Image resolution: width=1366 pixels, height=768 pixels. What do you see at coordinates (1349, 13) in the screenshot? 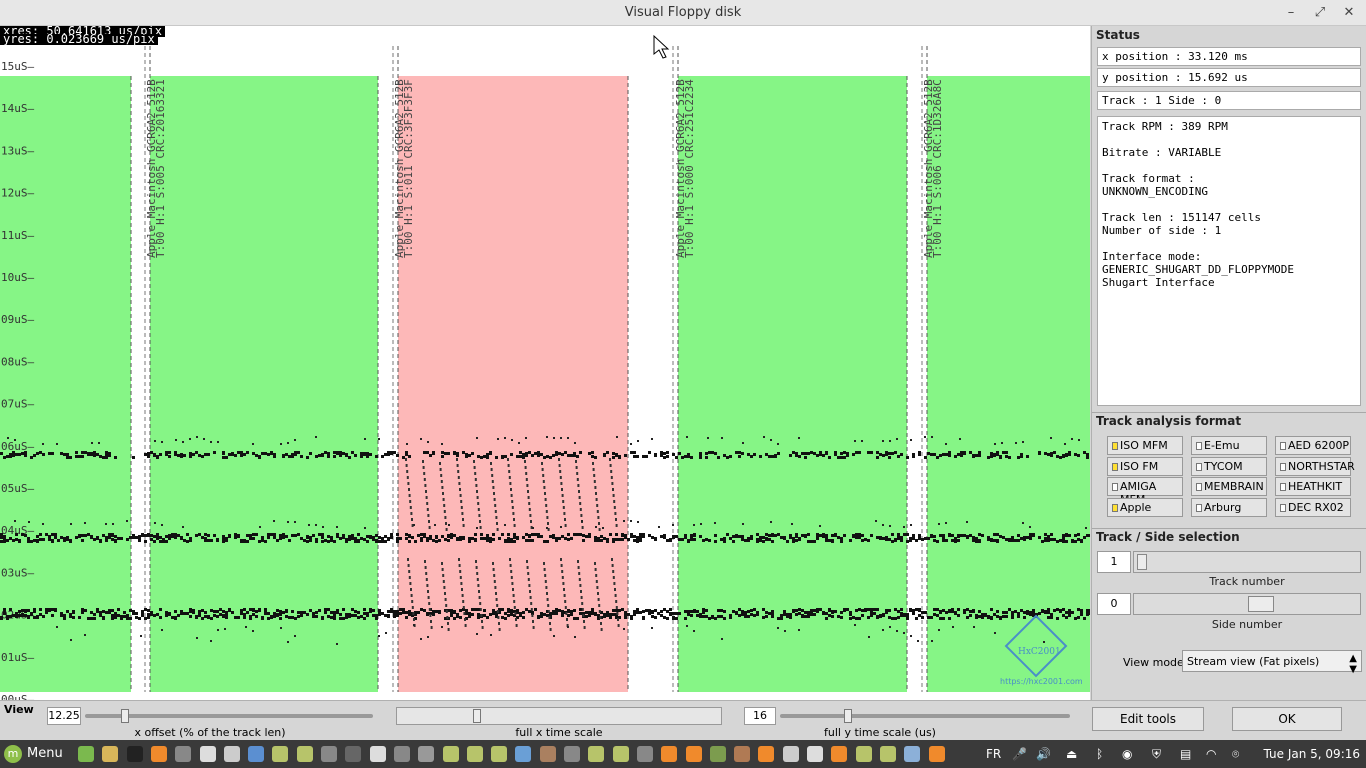
I see `close-button: ✕` at bounding box center [1349, 13].